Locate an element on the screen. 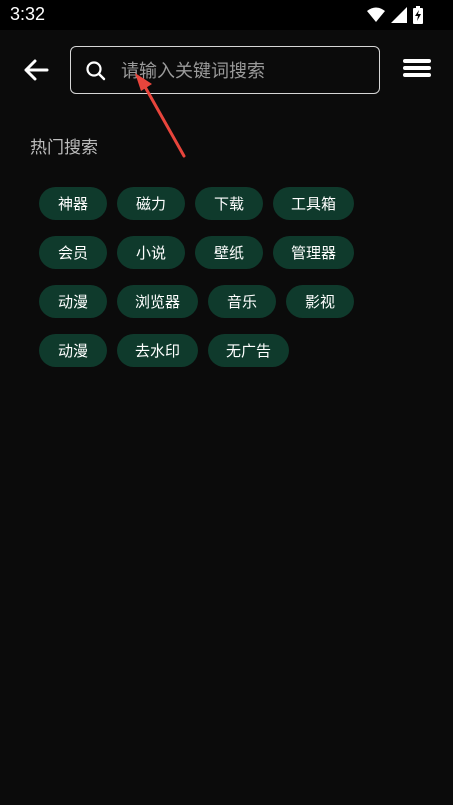 Image resolution: width=453 pixels, height=805 pixels. menu-button is located at coordinates (417, 70).